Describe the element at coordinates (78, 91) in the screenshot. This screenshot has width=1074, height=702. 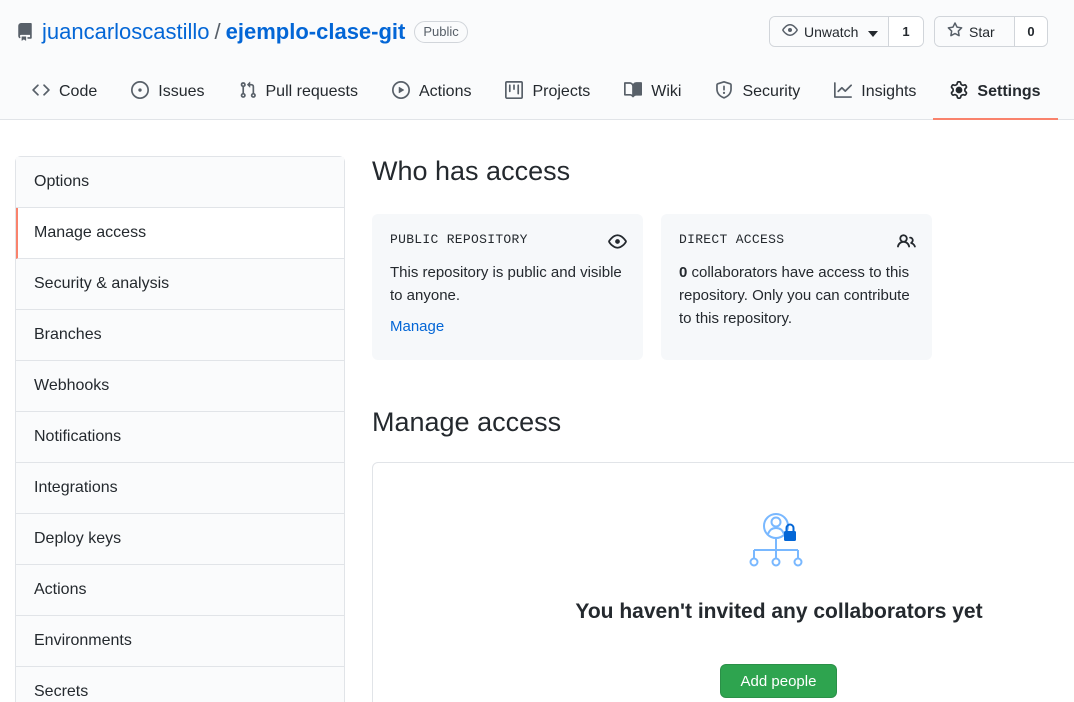
I see `tab-label: Code` at that location.